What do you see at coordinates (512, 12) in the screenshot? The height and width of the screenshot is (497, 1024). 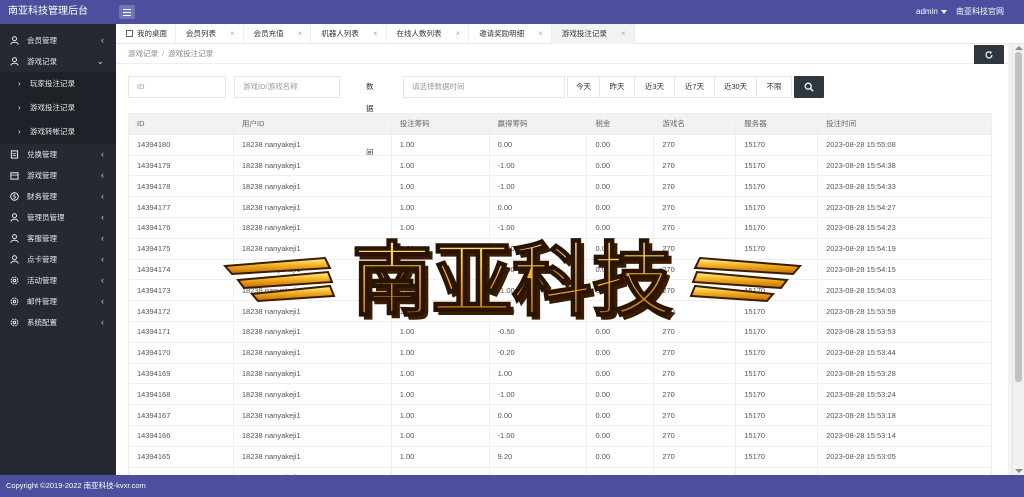 I see `top-bar: 南亚科技管理后台 admin 南亚科技官网` at bounding box center [512, 12].